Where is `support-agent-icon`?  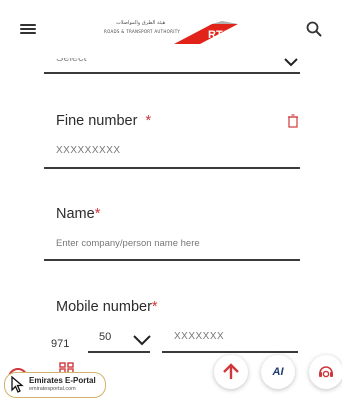 support-agent-icon is located at coordinates (326, 372).